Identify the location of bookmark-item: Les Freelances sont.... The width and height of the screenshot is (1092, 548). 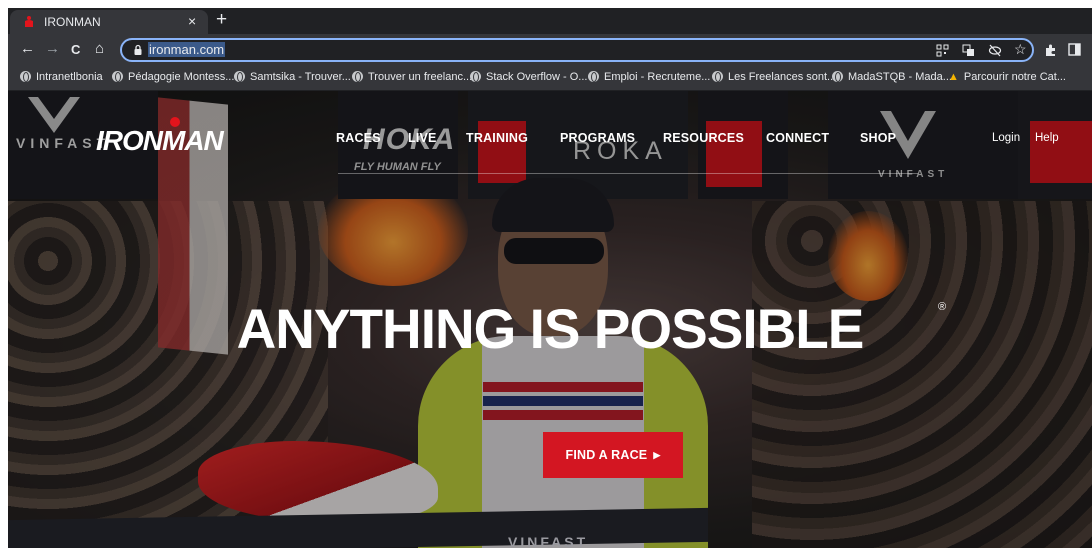
(774, 77).